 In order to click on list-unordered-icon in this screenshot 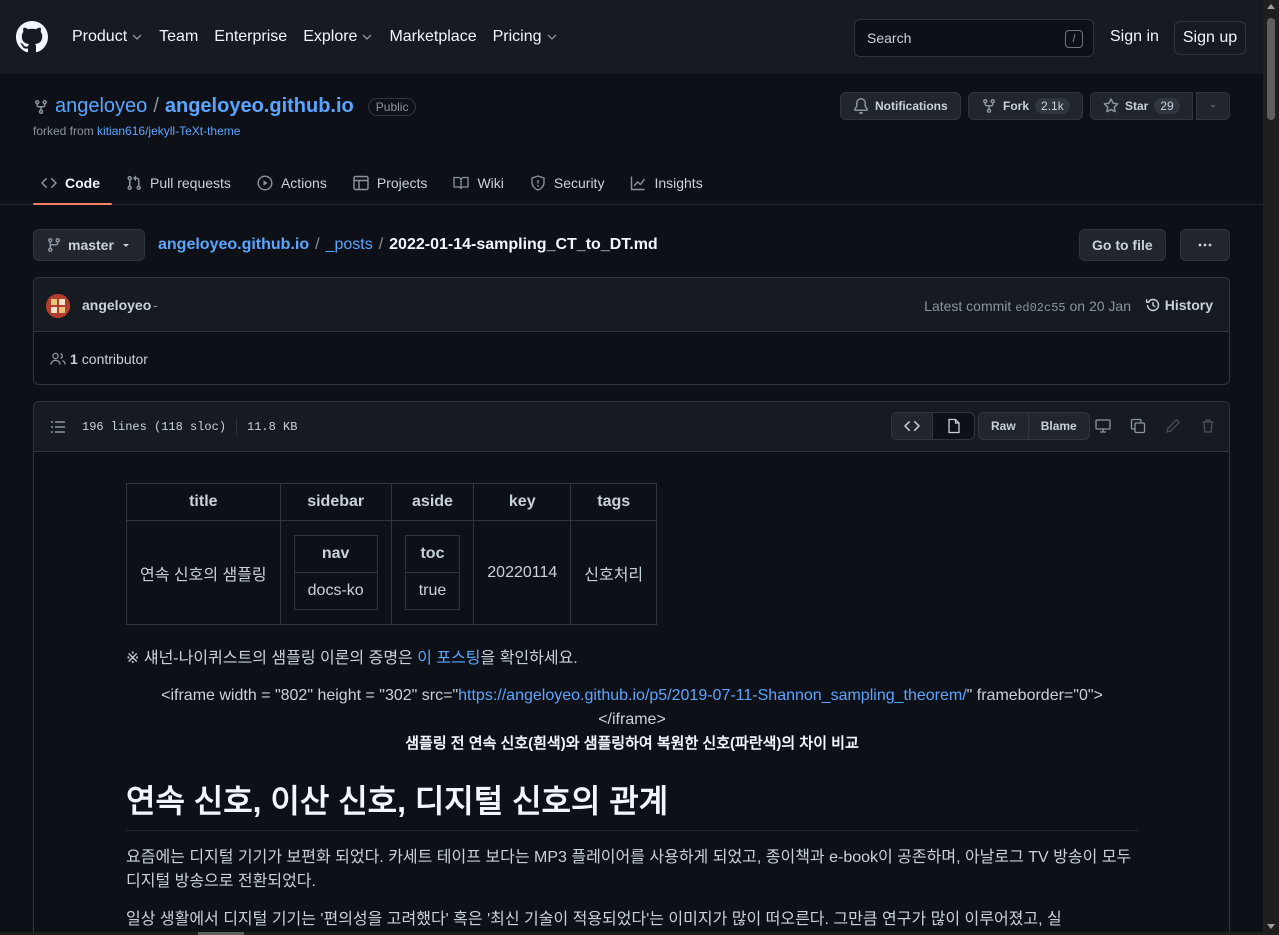, I will do `click(58, 427)`.